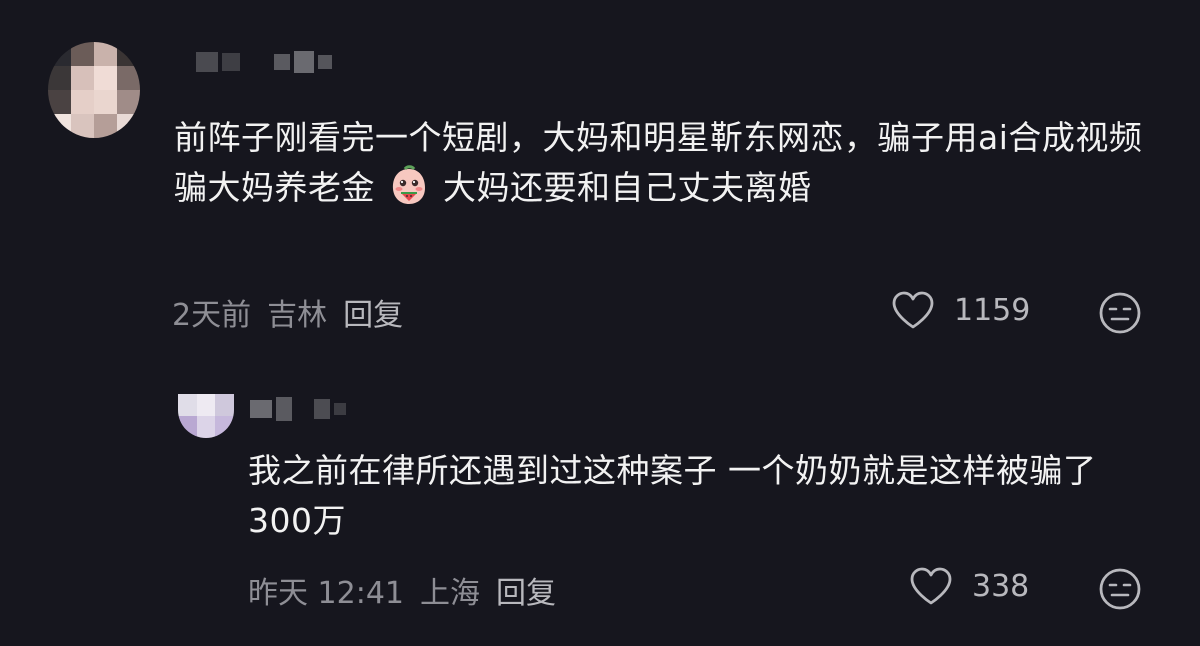 The height and width of the screenshot is (646, 1200). Describe the element at coordinates (672, 495) in the screenshot. I see `reply-text: 我之前在律所还遇到过这种案子 一个奶奶就是这样被骗了300万` at that location.